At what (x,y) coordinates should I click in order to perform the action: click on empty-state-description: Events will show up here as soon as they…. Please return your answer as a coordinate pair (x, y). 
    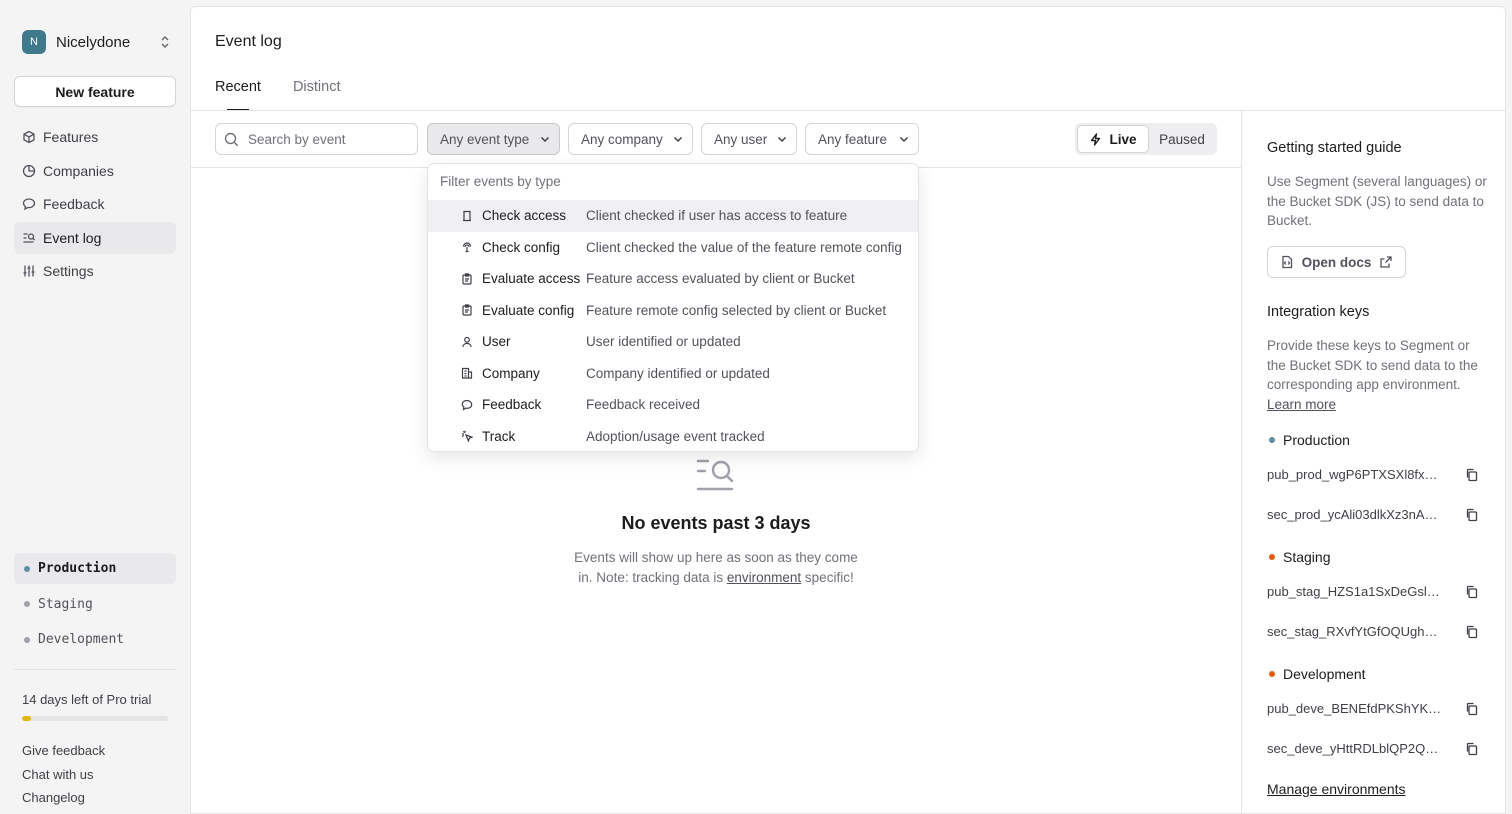
    Looking at the image, I should click on (716, 568).